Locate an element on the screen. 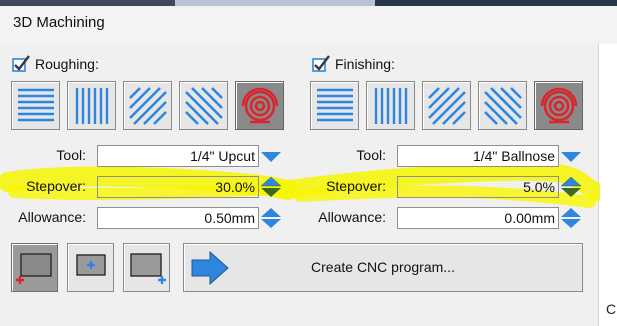 The image size is (617, 326). boundary-remove-button is located at coordinates (34, 267).